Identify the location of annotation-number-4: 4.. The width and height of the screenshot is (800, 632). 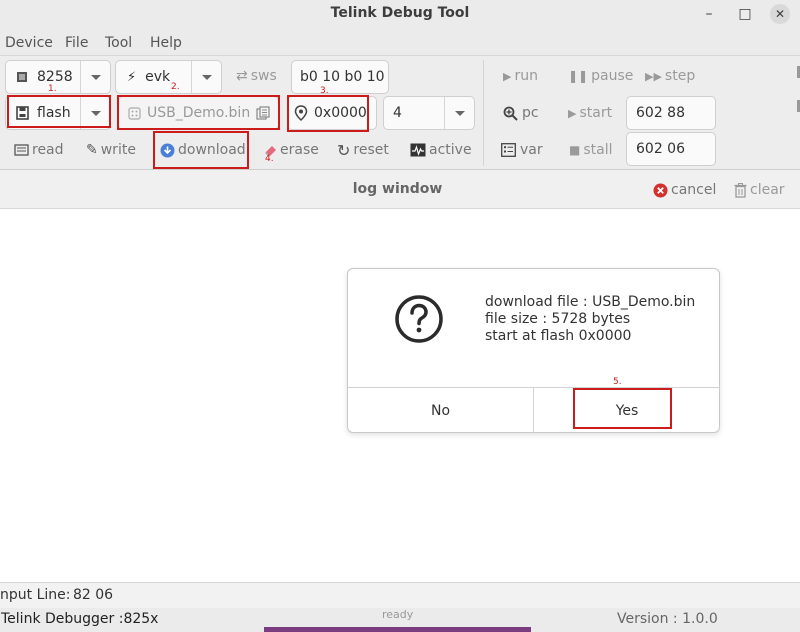
(269, 159).